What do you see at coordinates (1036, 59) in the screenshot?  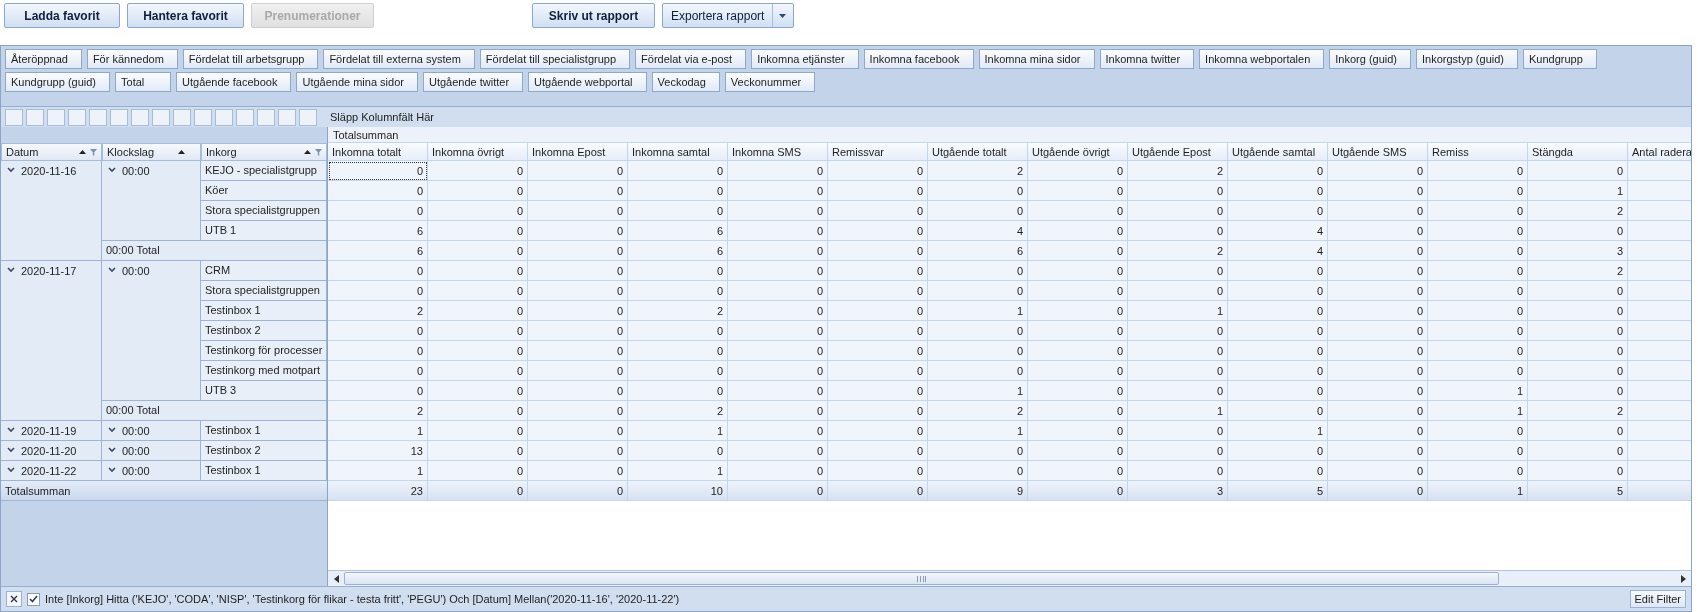 I see `field-chip: Inkomna mina sidor` at bounding box center [1036, 59].